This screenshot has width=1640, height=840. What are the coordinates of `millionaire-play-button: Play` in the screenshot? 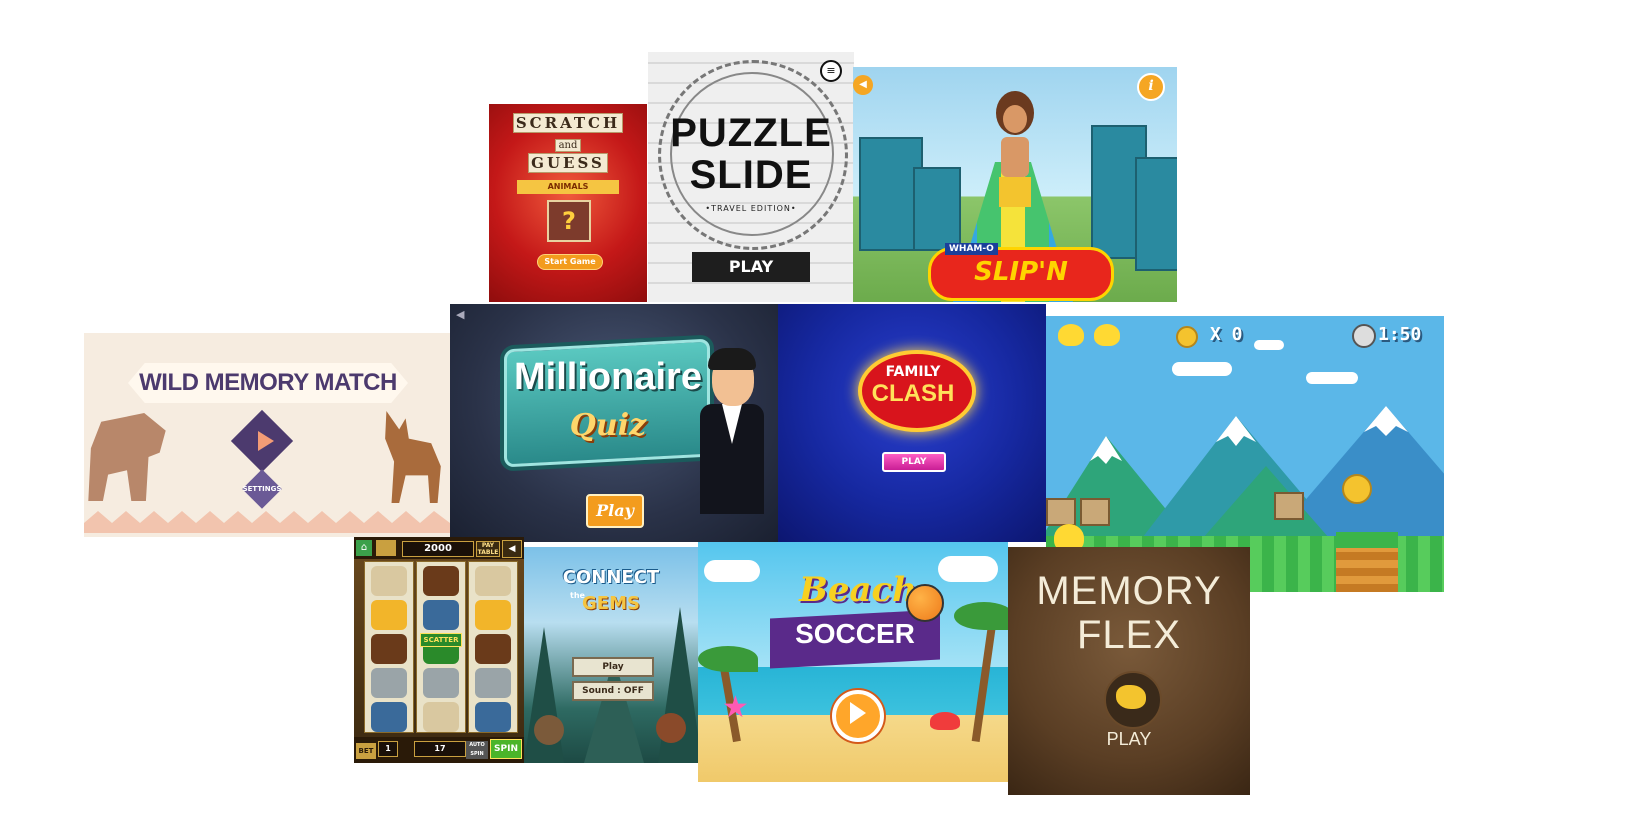 It's located at (615, 511).